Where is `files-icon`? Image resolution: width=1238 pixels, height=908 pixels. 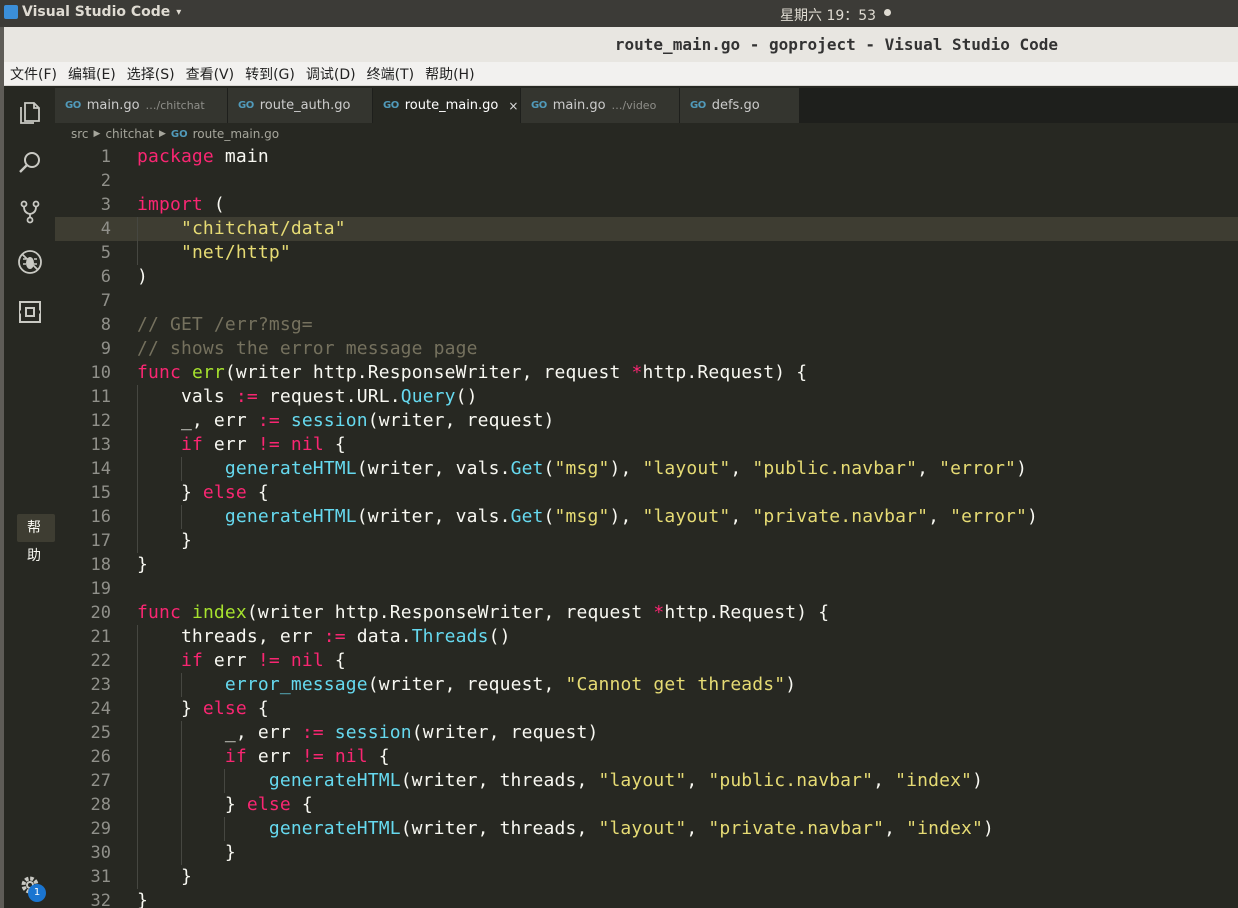 files-icon is located at coordinates (30, 113).